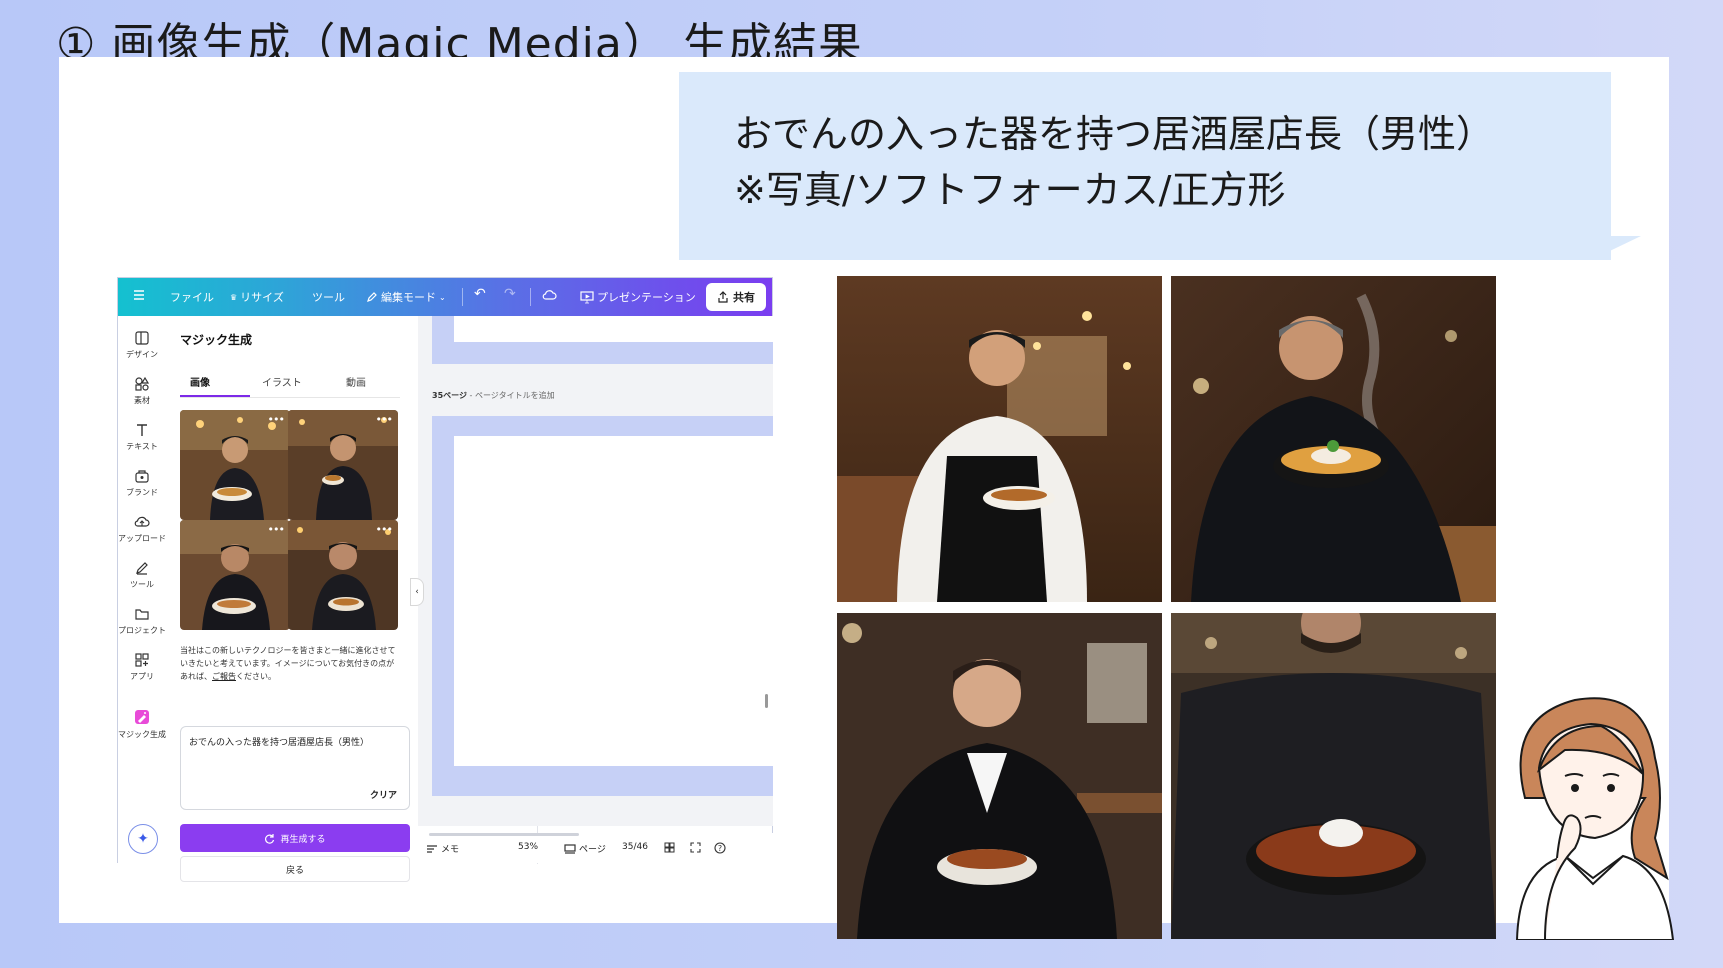 This screenshot has width=1723, height=968. Describe the element at coordinates (442, 297) in the screenshot. I see `chevron-down-icon: ⌄` at that location.